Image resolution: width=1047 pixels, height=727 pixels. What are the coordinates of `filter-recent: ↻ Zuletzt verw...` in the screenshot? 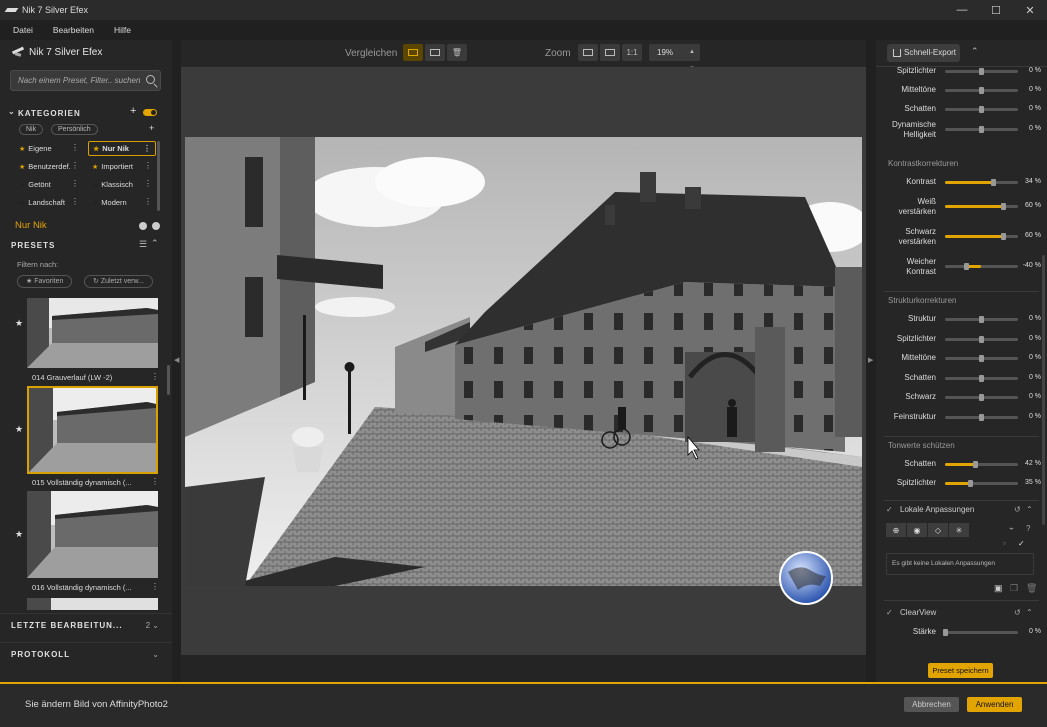 It's located at (118, 281).